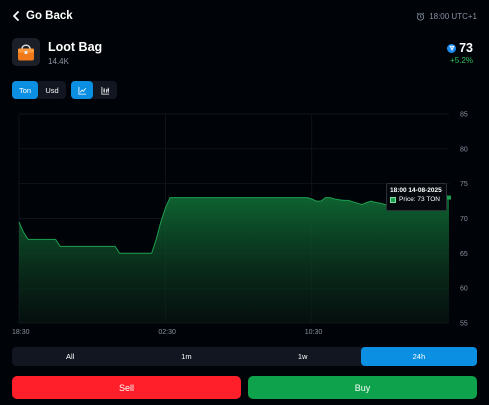 The width and height of the screenshot is (489, 405). I want to click on price-change: +5.2%, so click(461, 60).